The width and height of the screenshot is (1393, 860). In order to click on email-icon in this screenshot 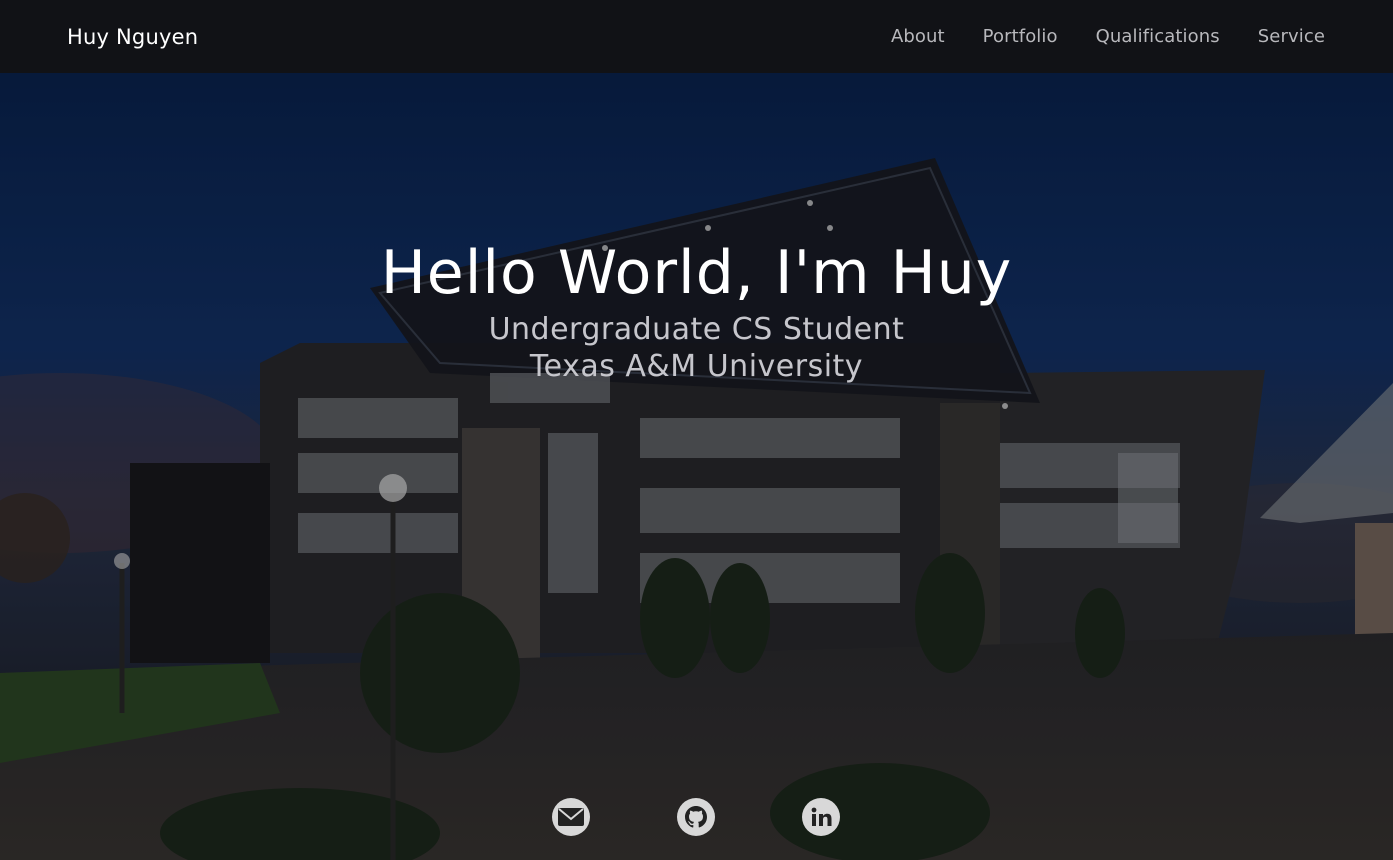, I will do `click(571, 817)`.